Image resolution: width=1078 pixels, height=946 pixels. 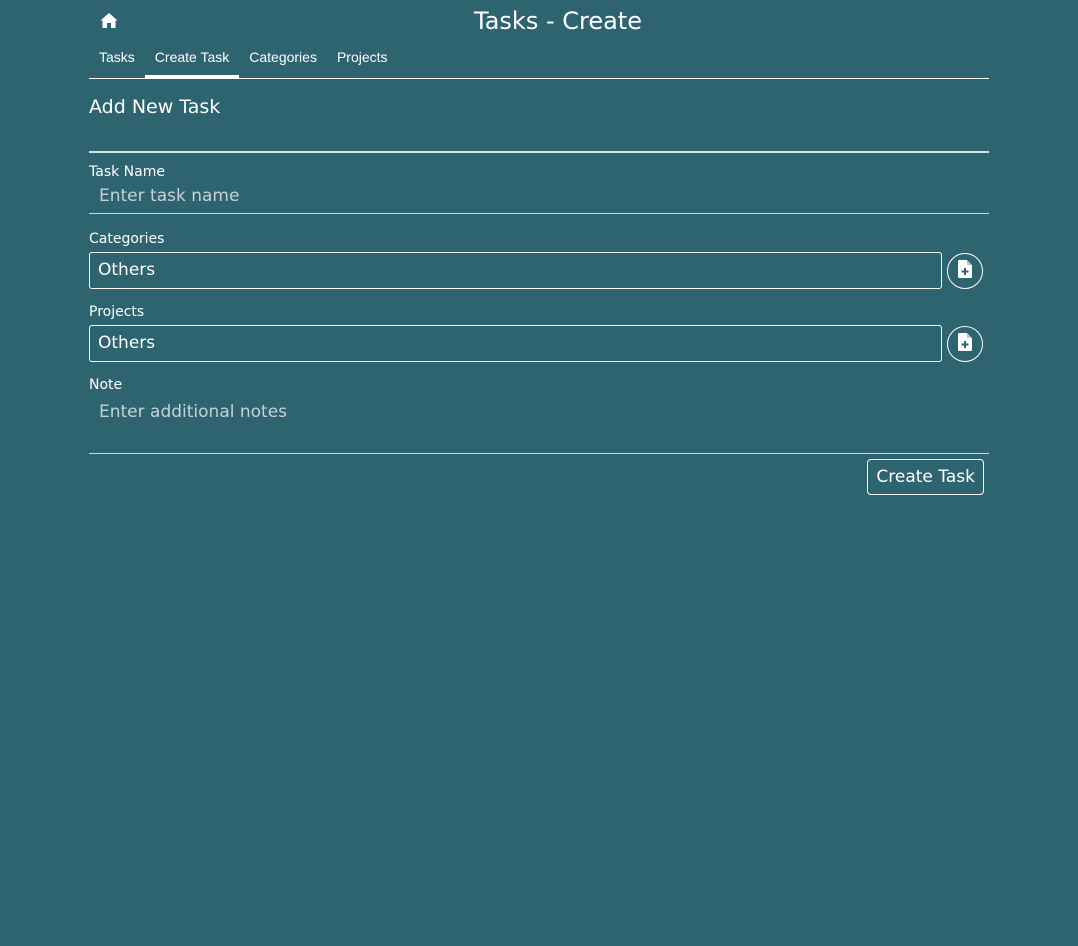 I want to click on categories-select: Others, so click(x=515, y=270).